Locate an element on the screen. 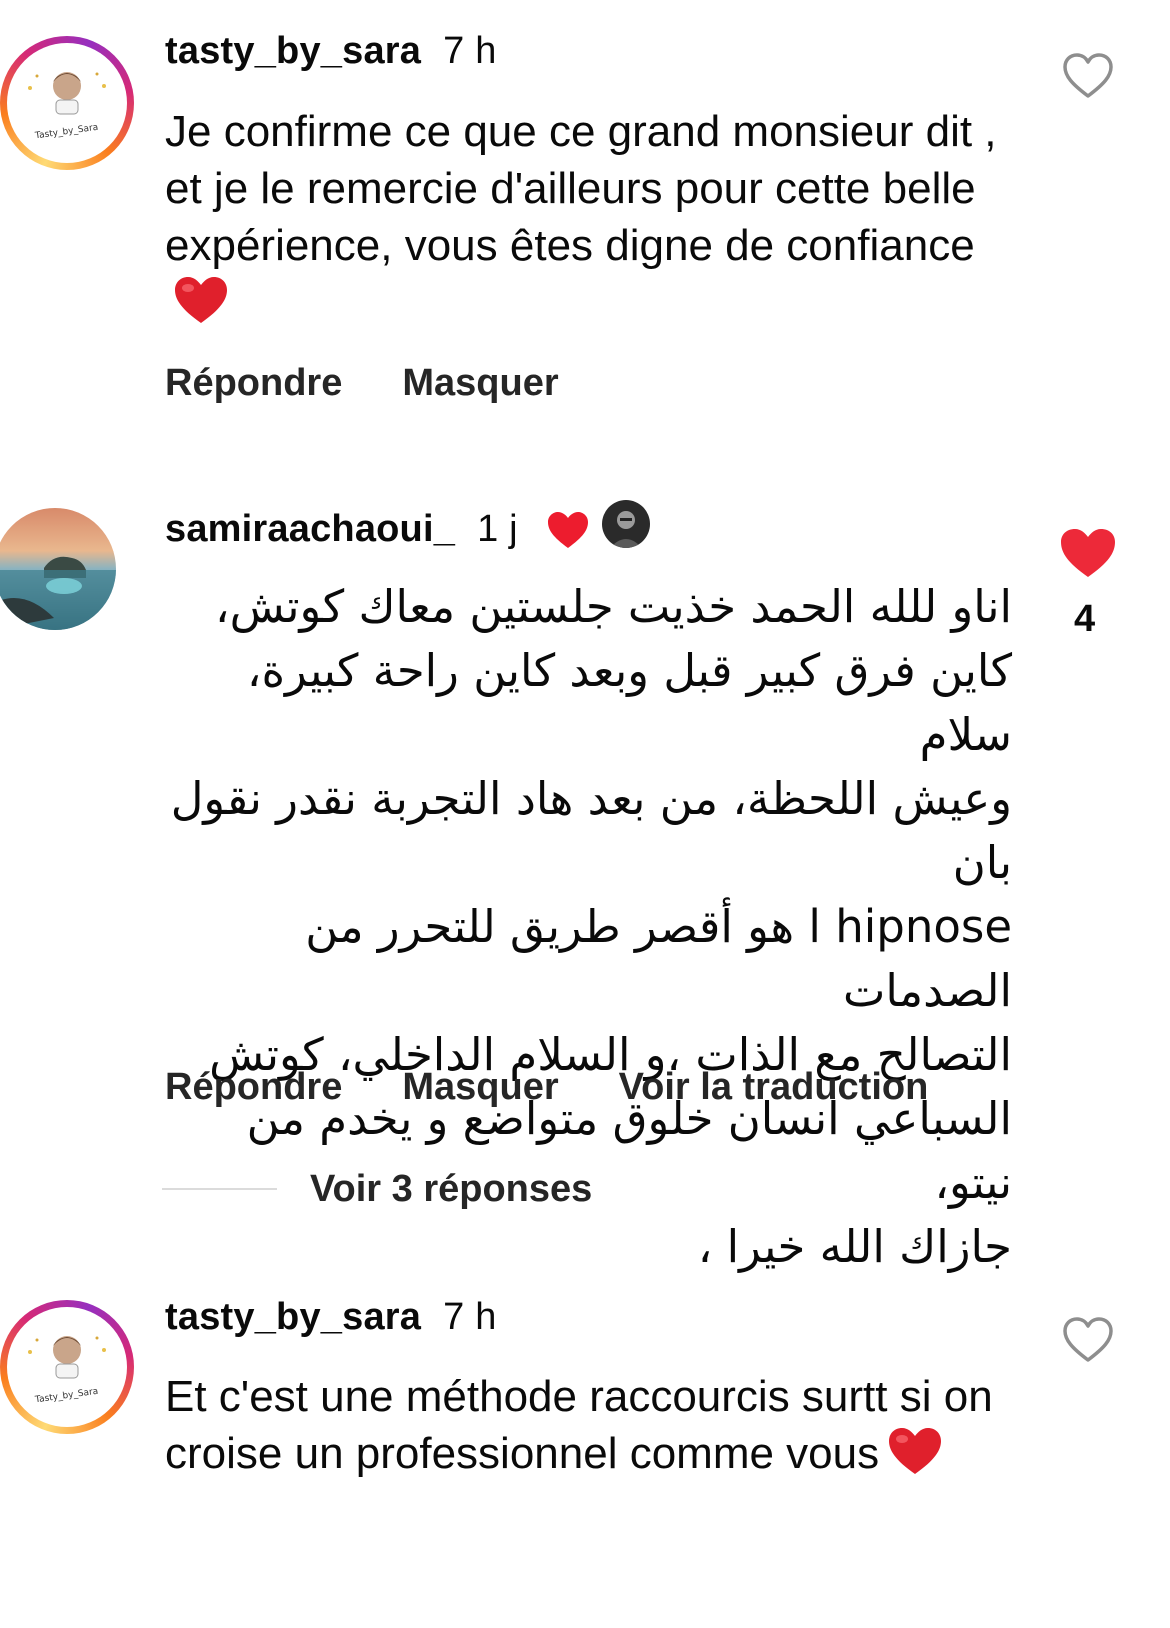 The image size is (1170, 1628). liked-heart-icon is located at coordinates (1088, 553).